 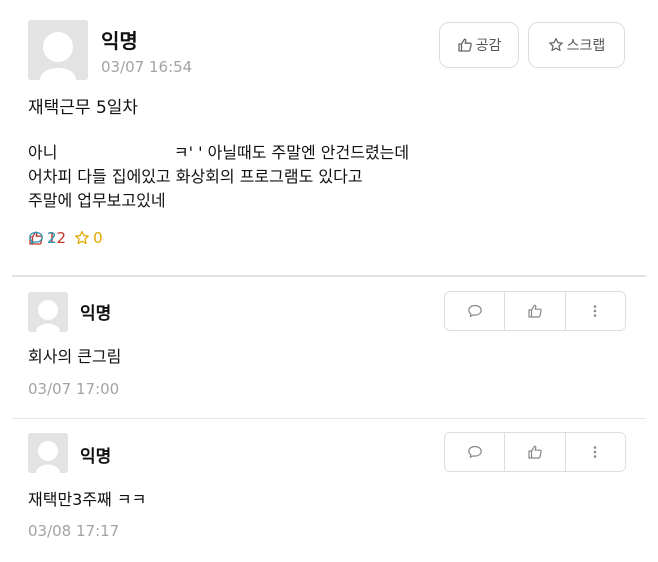 What do you see at coordinates (83, 108) in the screenshot?
I see `post-title: 재택근무 5일차` at bounding box center [83, 108].